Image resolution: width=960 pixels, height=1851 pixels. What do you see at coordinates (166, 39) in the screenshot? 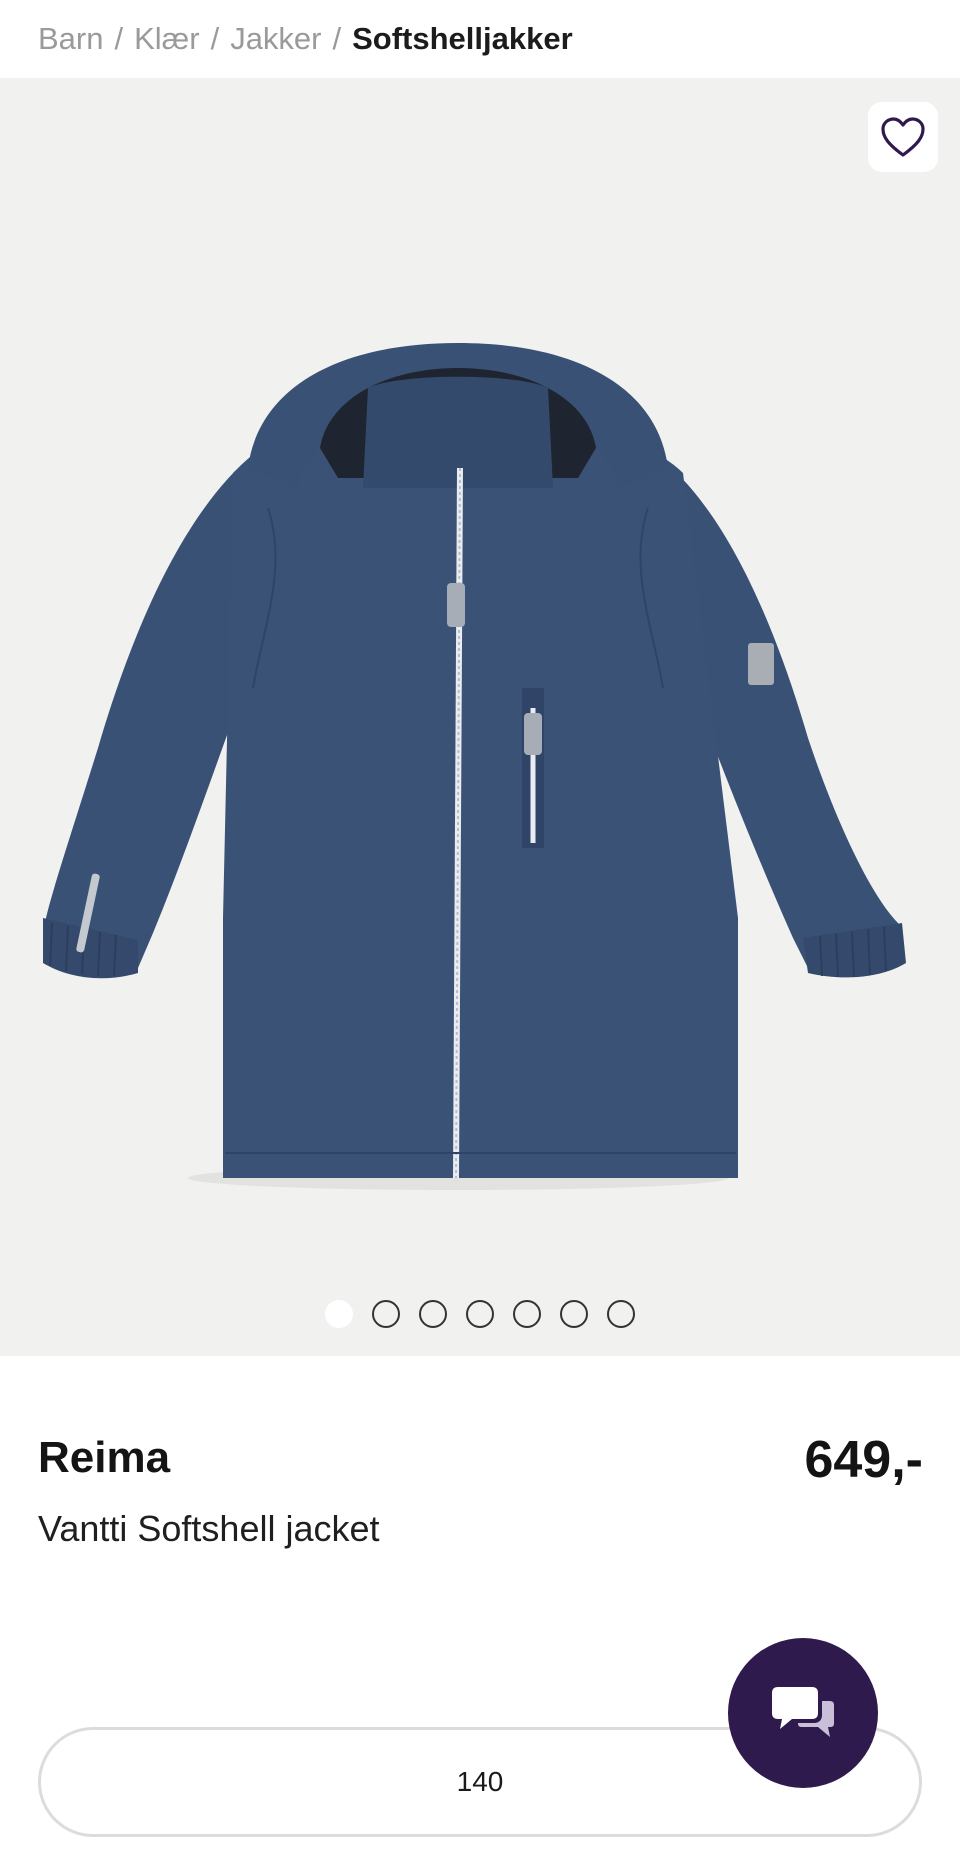
I see `breadcrumb-link-klaer: Klær` at bounding box center [166, 39].